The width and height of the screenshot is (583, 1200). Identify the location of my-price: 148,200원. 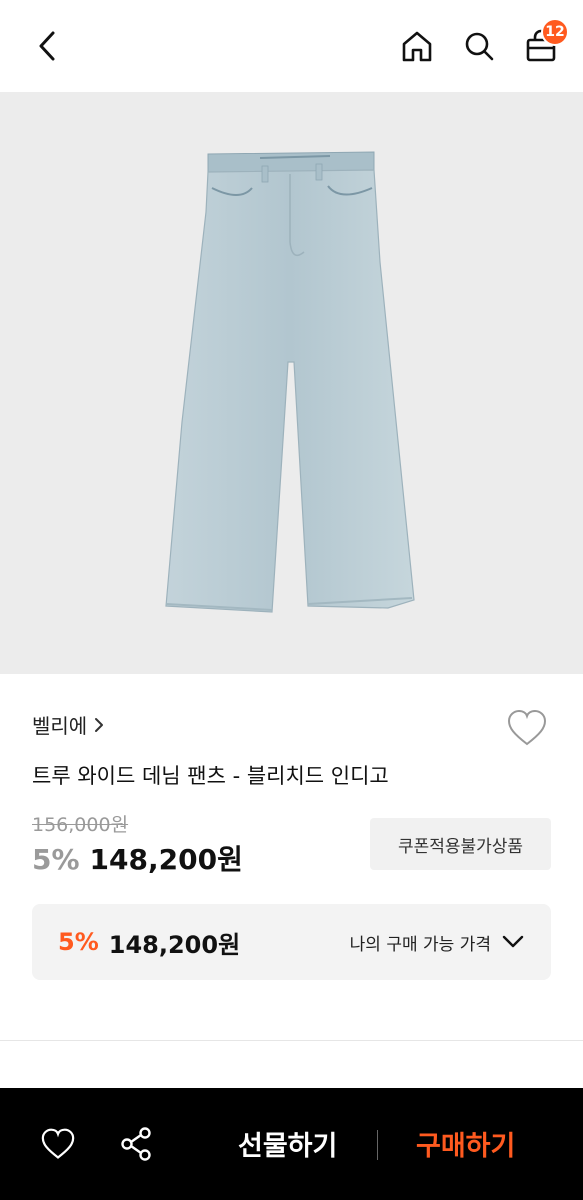
(174, 944).